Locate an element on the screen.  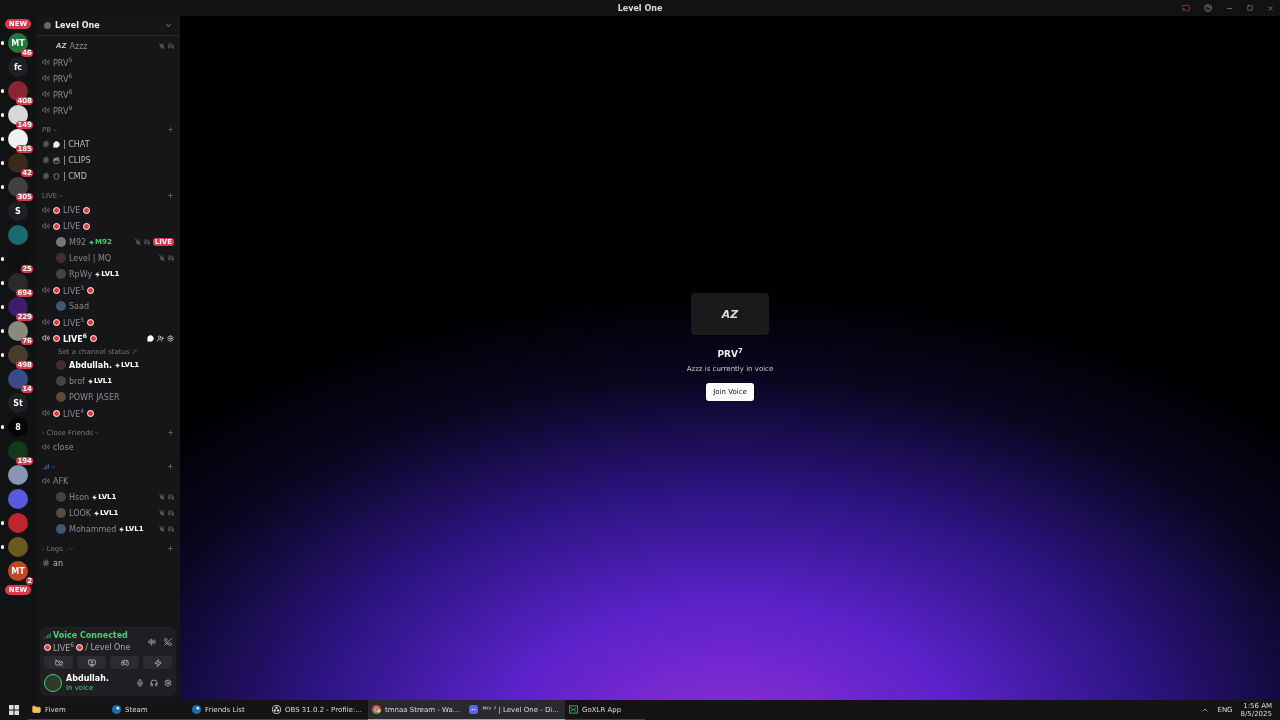
text-channel: | CLIPS is located at coordinates (77, 160).